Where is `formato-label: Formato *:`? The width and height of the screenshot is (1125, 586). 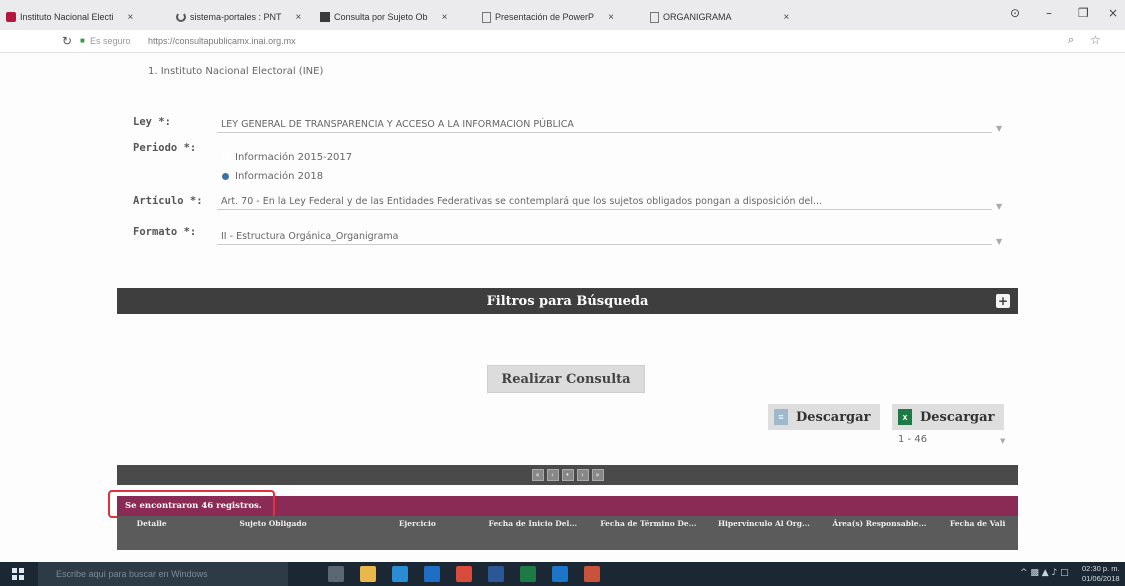 formato-label: Formato *: is located at coordinates (165, 232).